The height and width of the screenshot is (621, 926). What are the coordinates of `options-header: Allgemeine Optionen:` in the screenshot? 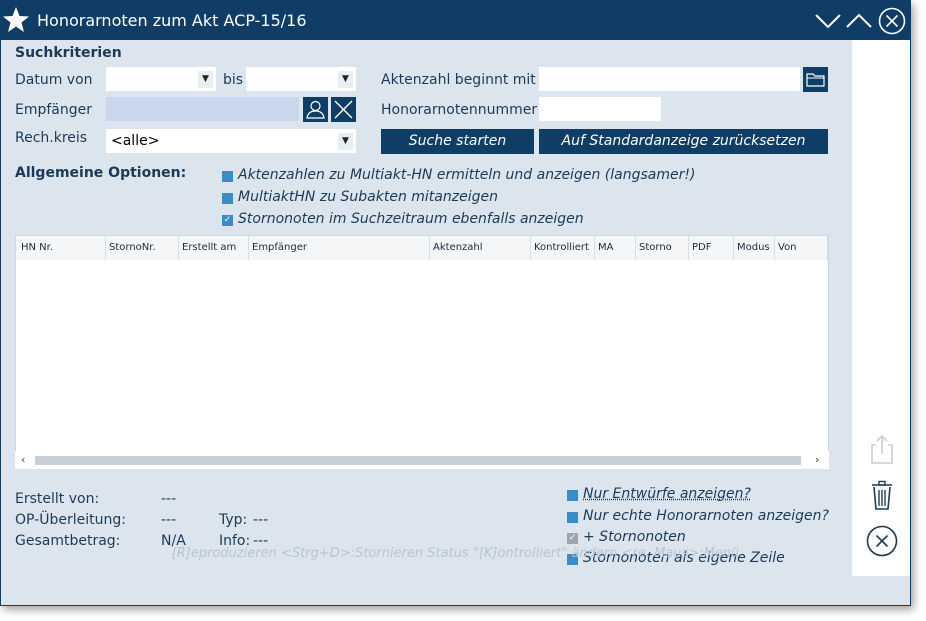 It's located at (101, 173).